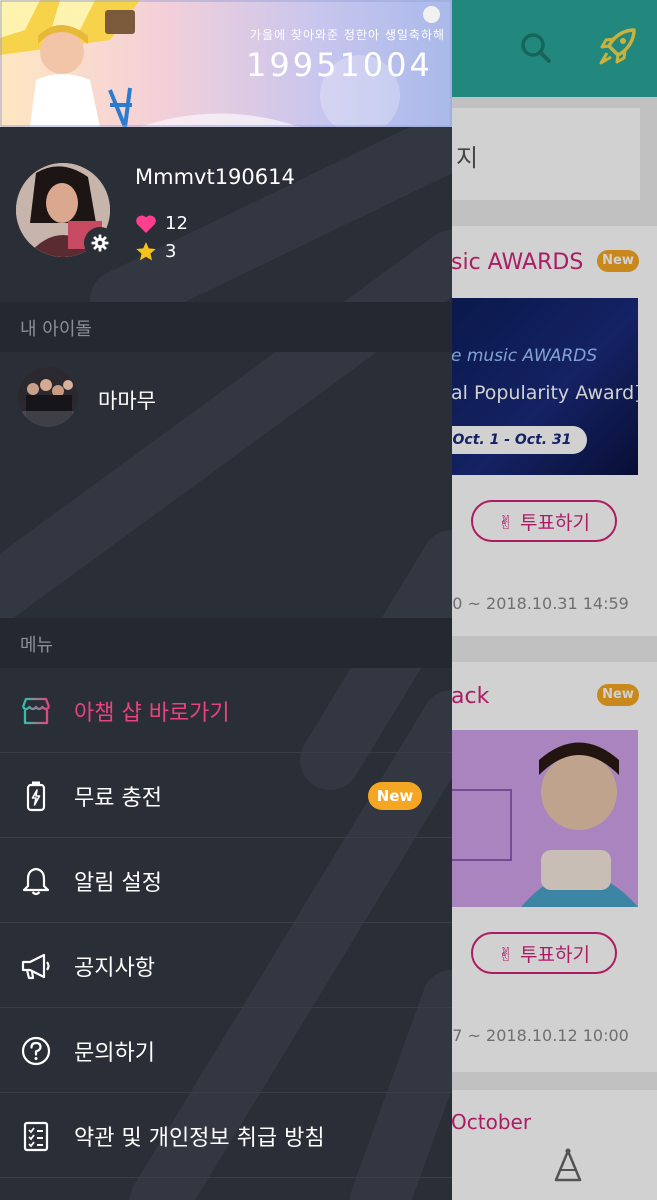 The width and height of the screenshot is (657, 1200). I want to click on menu-label: 무료 충전, so click(118, 798).